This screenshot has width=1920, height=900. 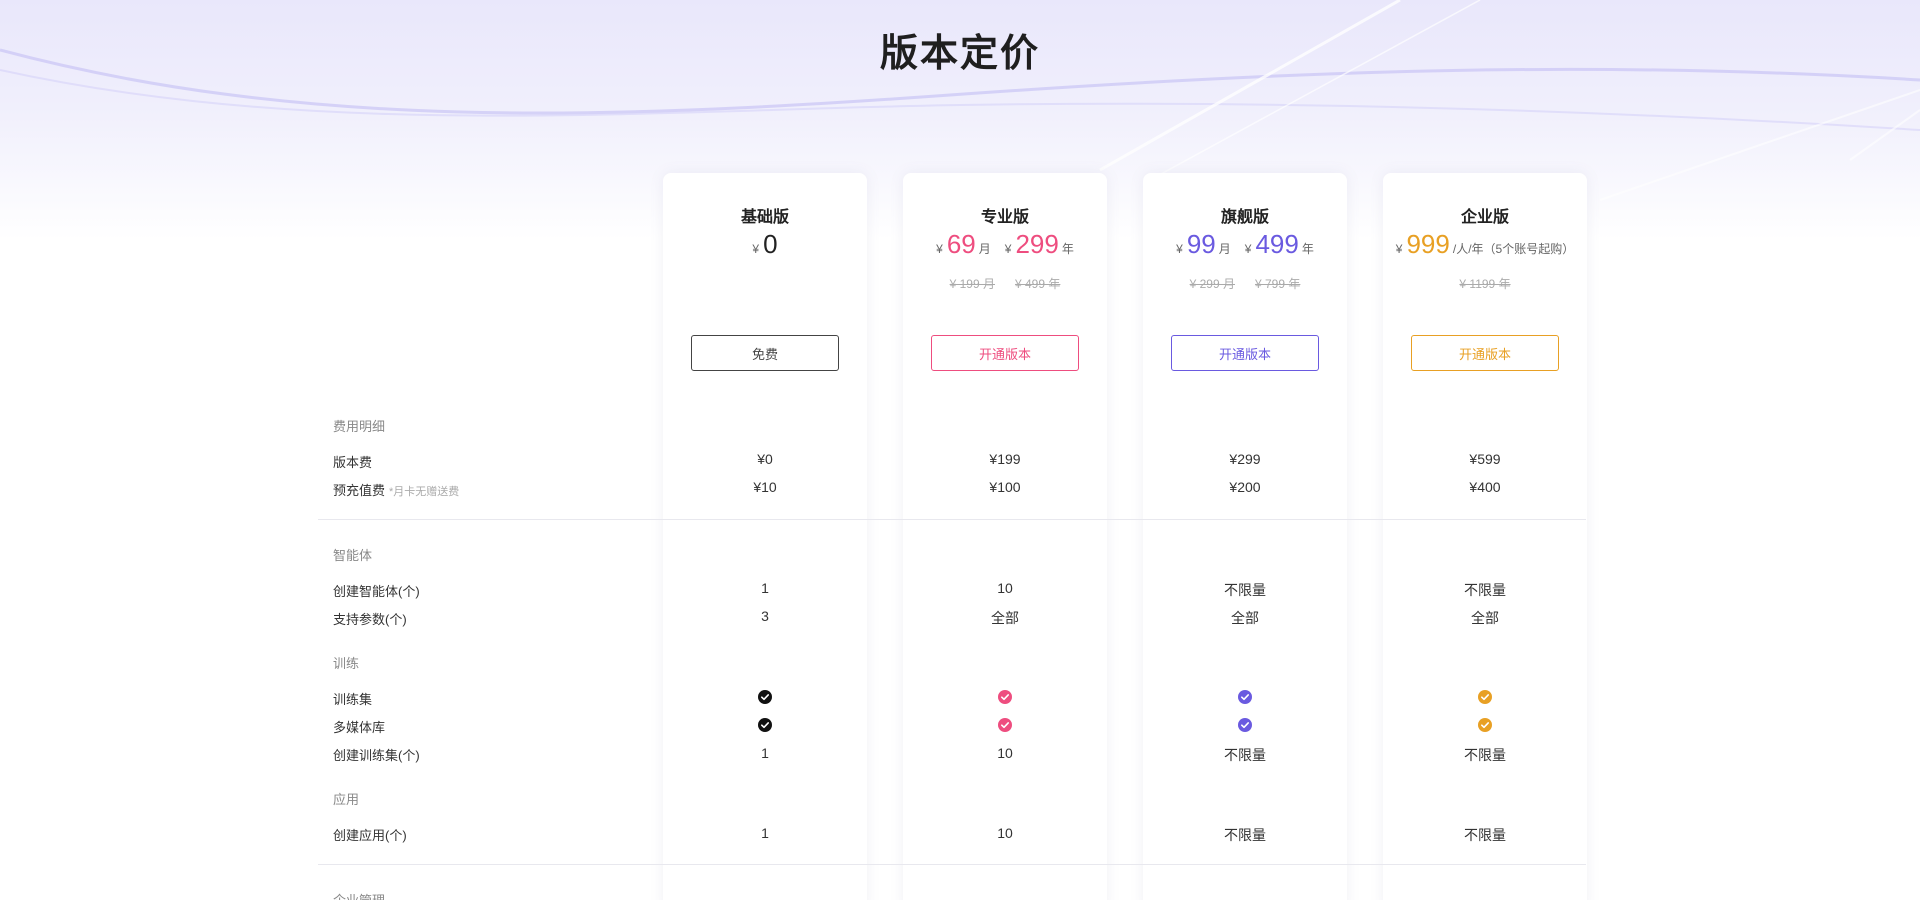 I want to click on section-apps: 应用, so click(x=346, y=799).